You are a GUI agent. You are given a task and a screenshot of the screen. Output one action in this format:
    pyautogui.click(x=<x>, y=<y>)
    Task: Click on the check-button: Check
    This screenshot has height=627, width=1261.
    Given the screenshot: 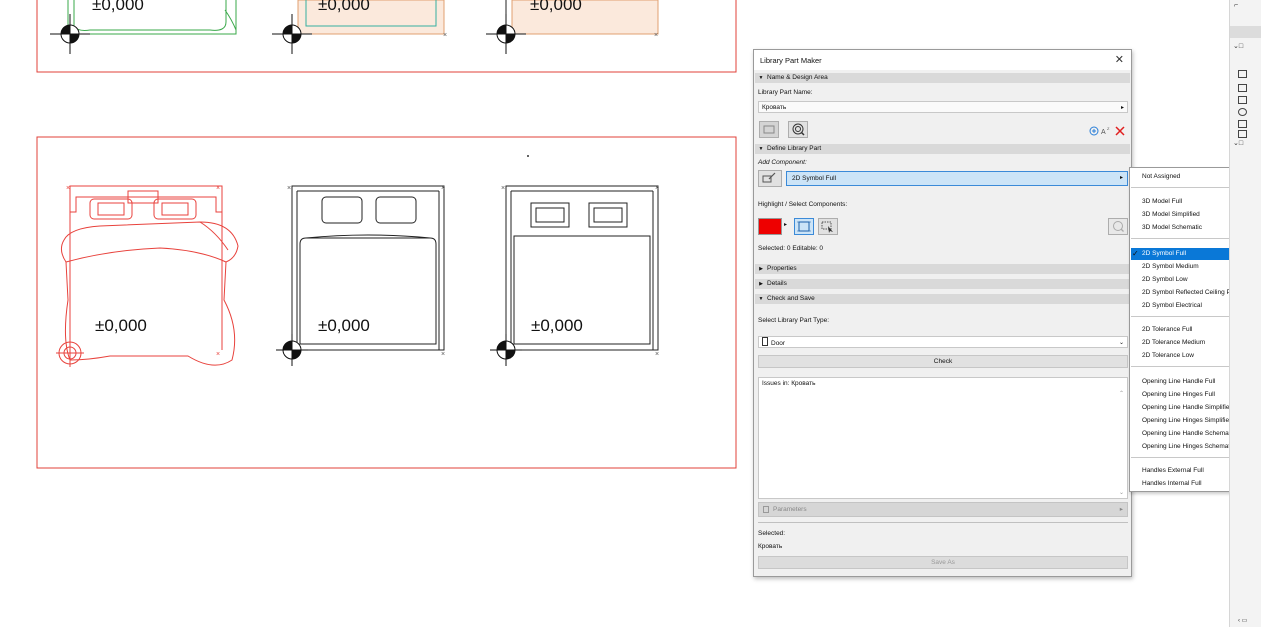 What is the action you would take?
    pyautogui.click(x=943, y=361)
    